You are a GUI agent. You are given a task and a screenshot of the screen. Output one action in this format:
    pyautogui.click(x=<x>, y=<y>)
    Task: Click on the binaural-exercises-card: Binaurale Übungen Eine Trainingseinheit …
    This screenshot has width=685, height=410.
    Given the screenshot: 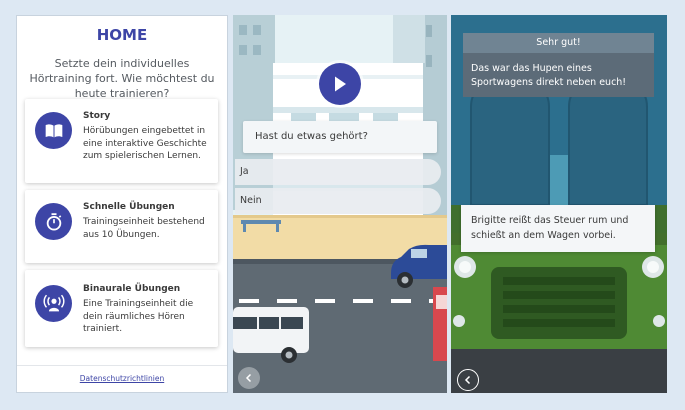 What is the action you would take?
    pyautogui.click(x=121, y=308)
    